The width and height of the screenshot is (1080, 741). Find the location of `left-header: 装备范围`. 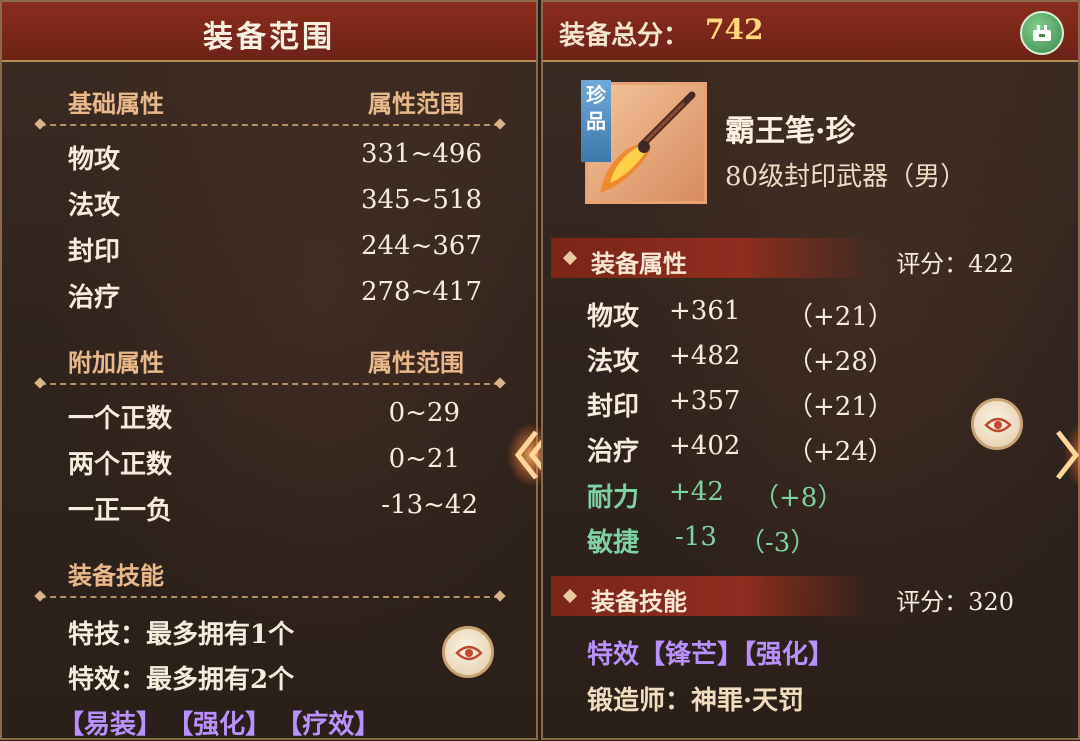

left-header: 装备范围 is located at coordinates (269, 32).